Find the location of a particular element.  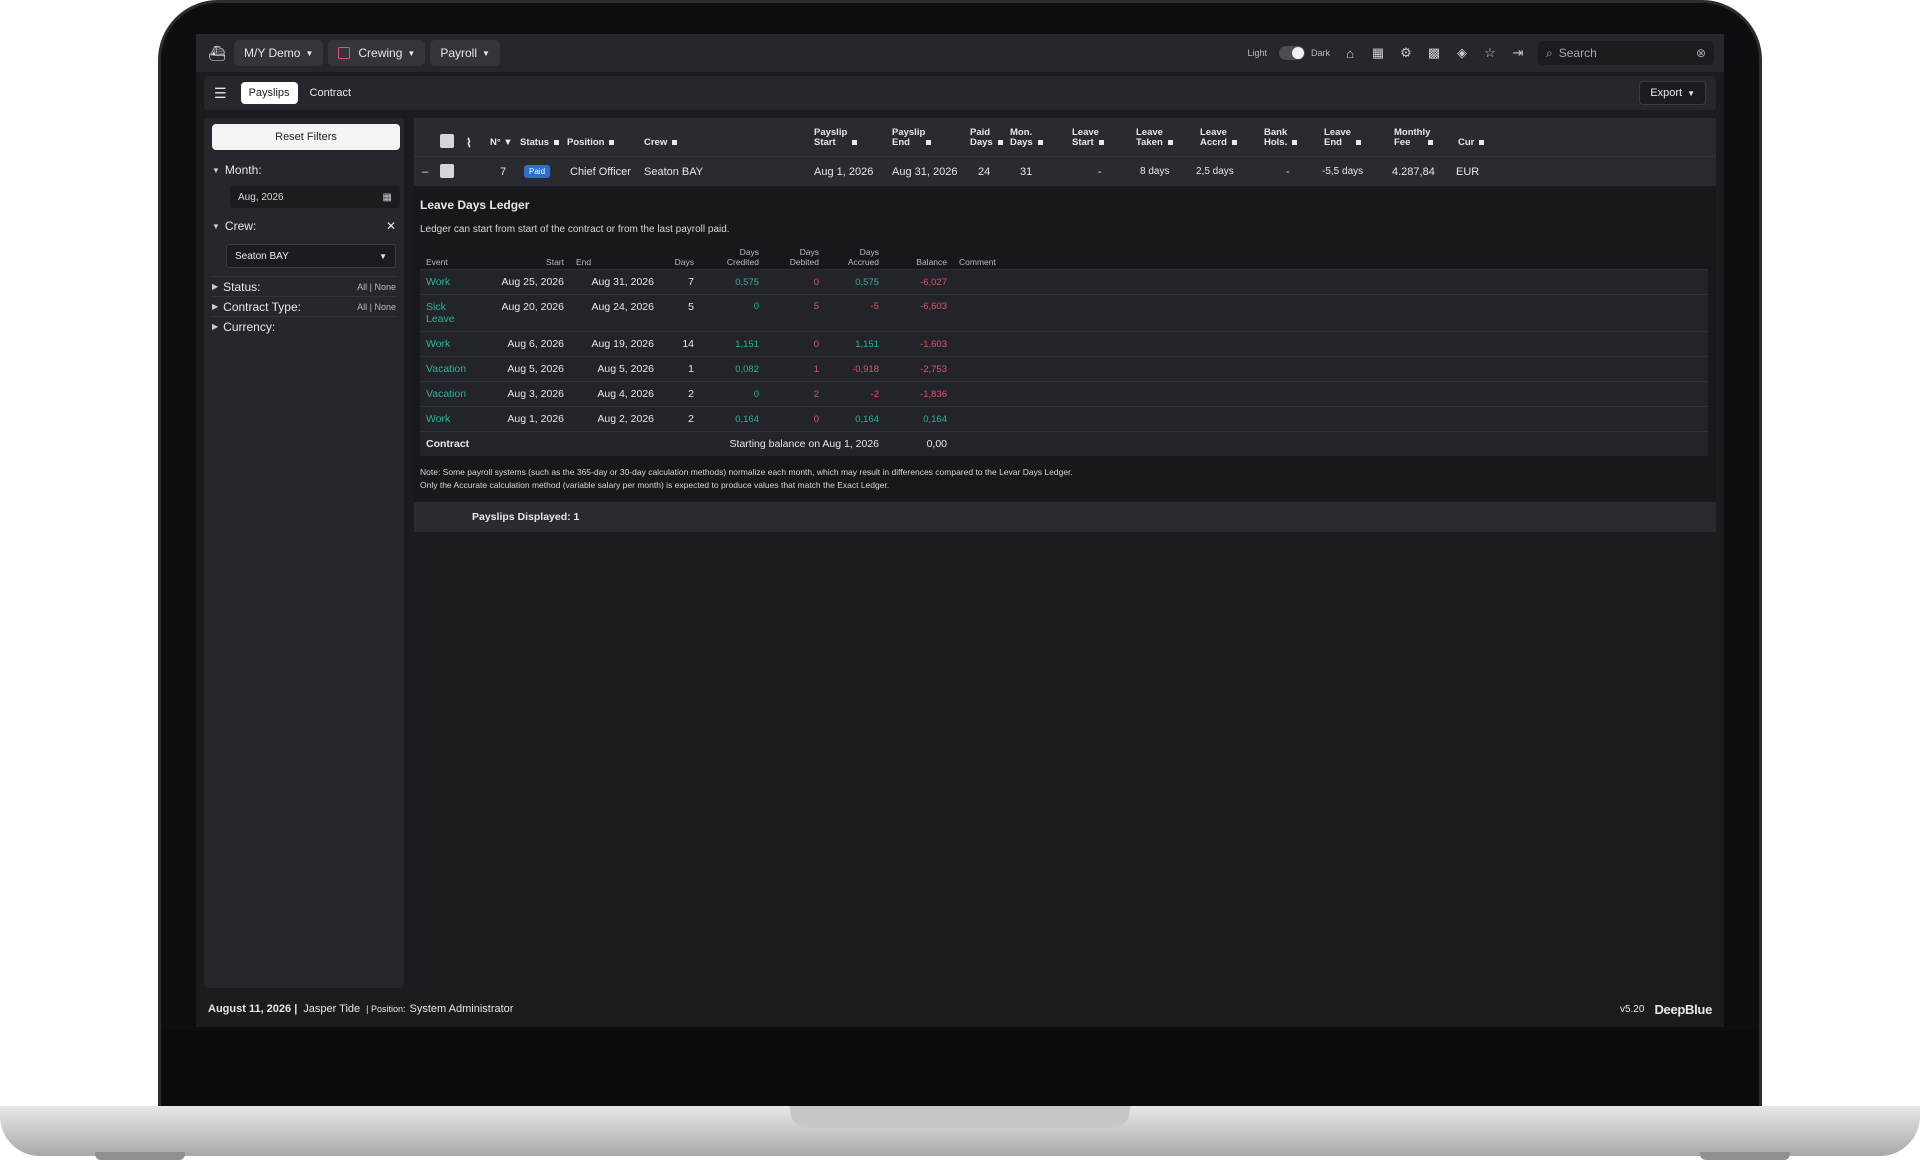

ledger-end: Aug 2, 2026 is located at coordinates (615, 419).